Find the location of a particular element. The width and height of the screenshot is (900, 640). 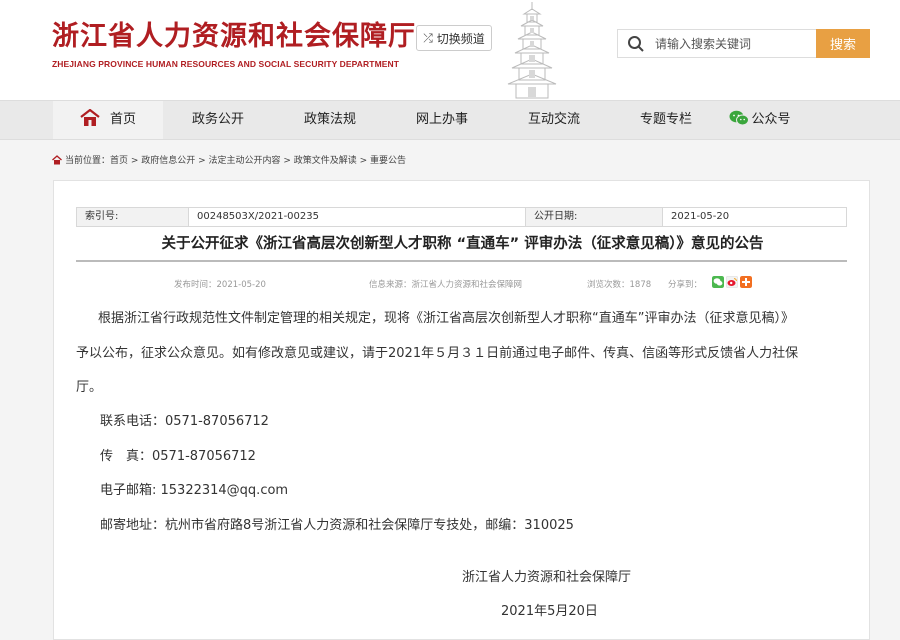

switch-channel-button: ⤮ 切换频道 is located at coordinates (454, 38).